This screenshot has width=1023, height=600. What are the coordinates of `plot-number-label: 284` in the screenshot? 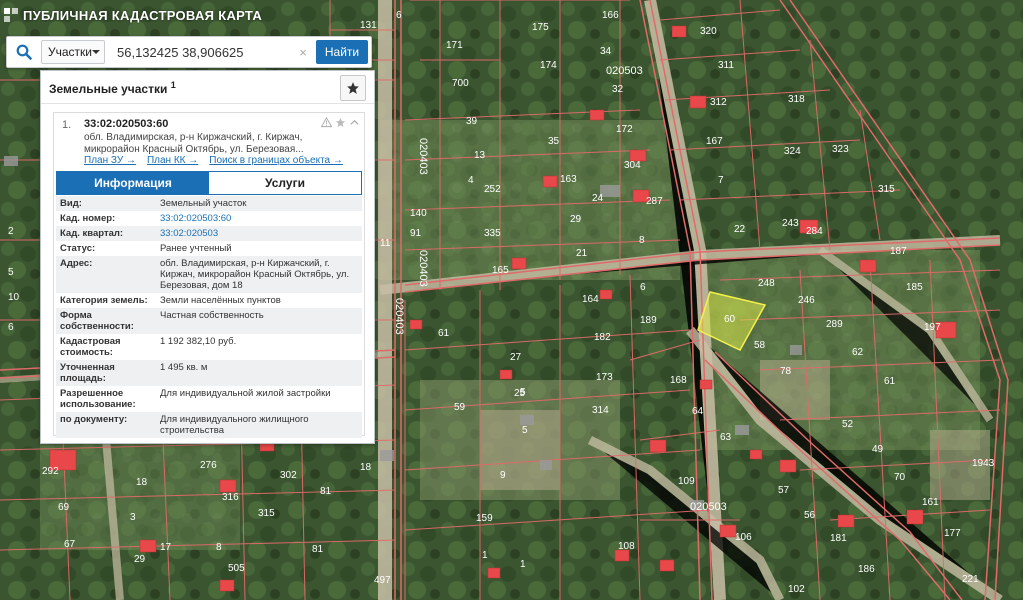 It's located at (814, 231).